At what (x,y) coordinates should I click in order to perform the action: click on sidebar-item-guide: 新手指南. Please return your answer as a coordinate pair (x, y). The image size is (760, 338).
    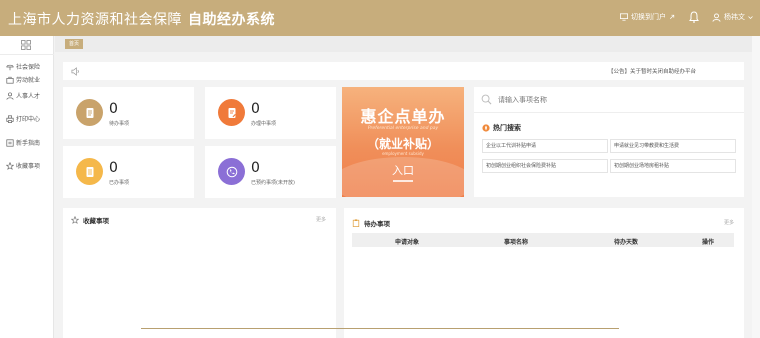
    Looking at the image, I should click on (23, 142).